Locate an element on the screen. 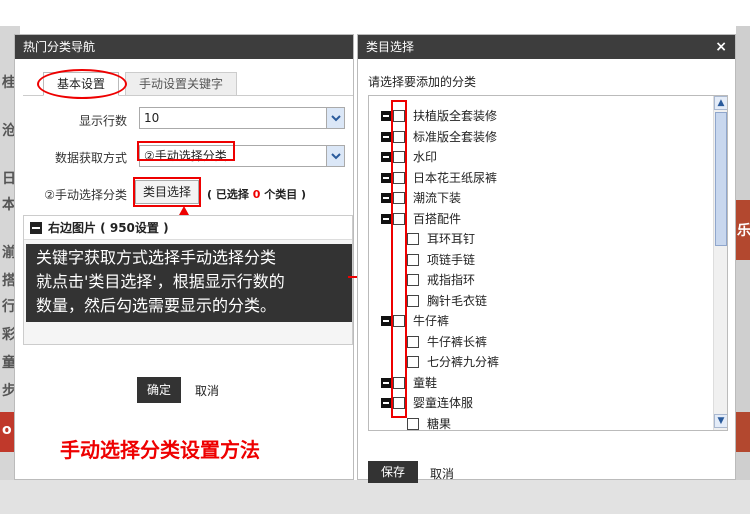 The width and height of the screenshot is (750, 514). rows-label: 显示行数 is located at coordinates (102, 121).